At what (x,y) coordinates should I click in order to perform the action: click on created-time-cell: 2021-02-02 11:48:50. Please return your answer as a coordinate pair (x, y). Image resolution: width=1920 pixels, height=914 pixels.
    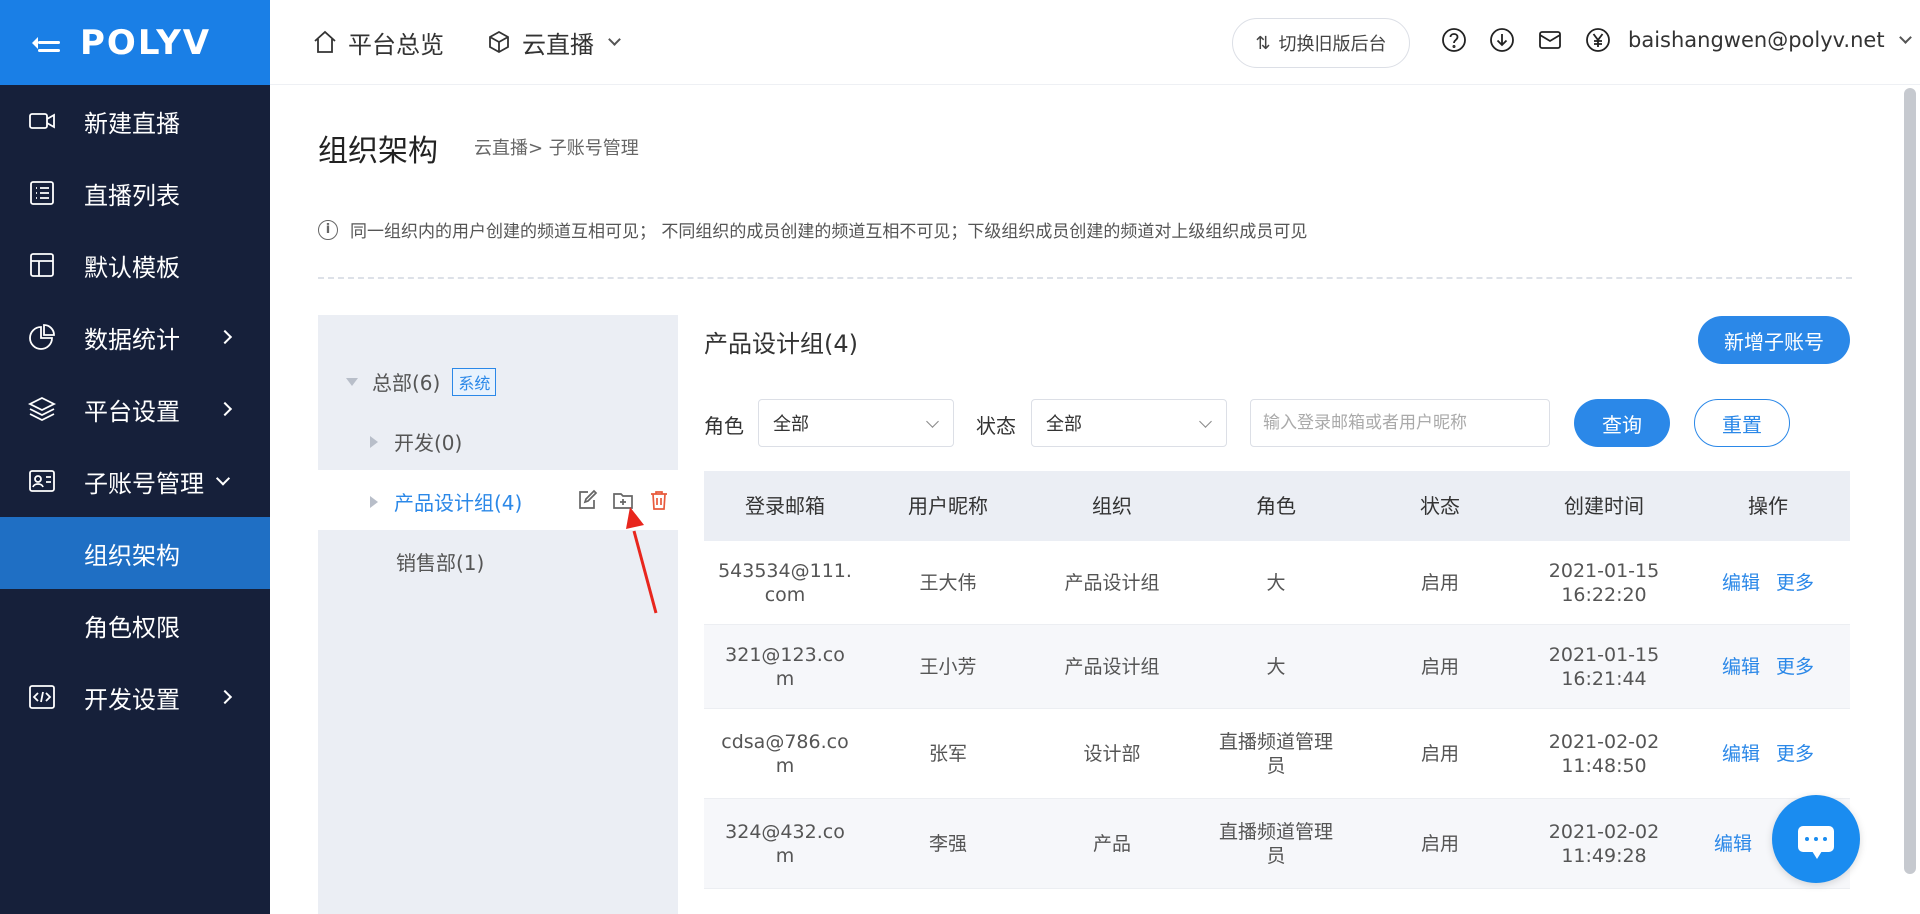
    Looking at the image, I should click on (1604, 753).